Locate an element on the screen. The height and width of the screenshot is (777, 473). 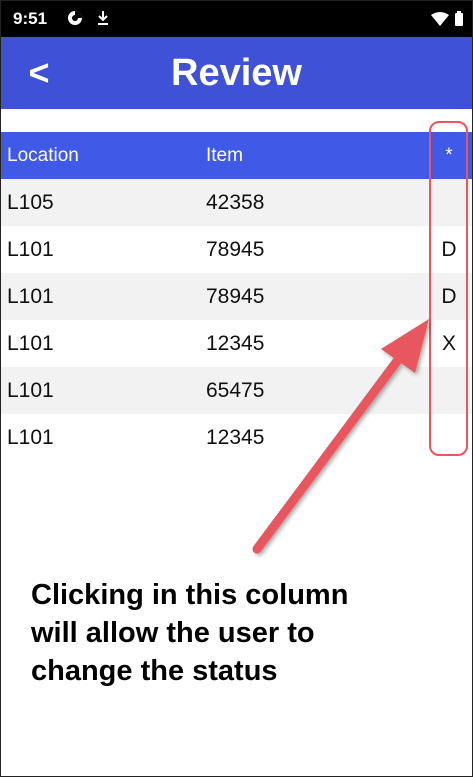
back-button: < is located at coordinates (39, 73).